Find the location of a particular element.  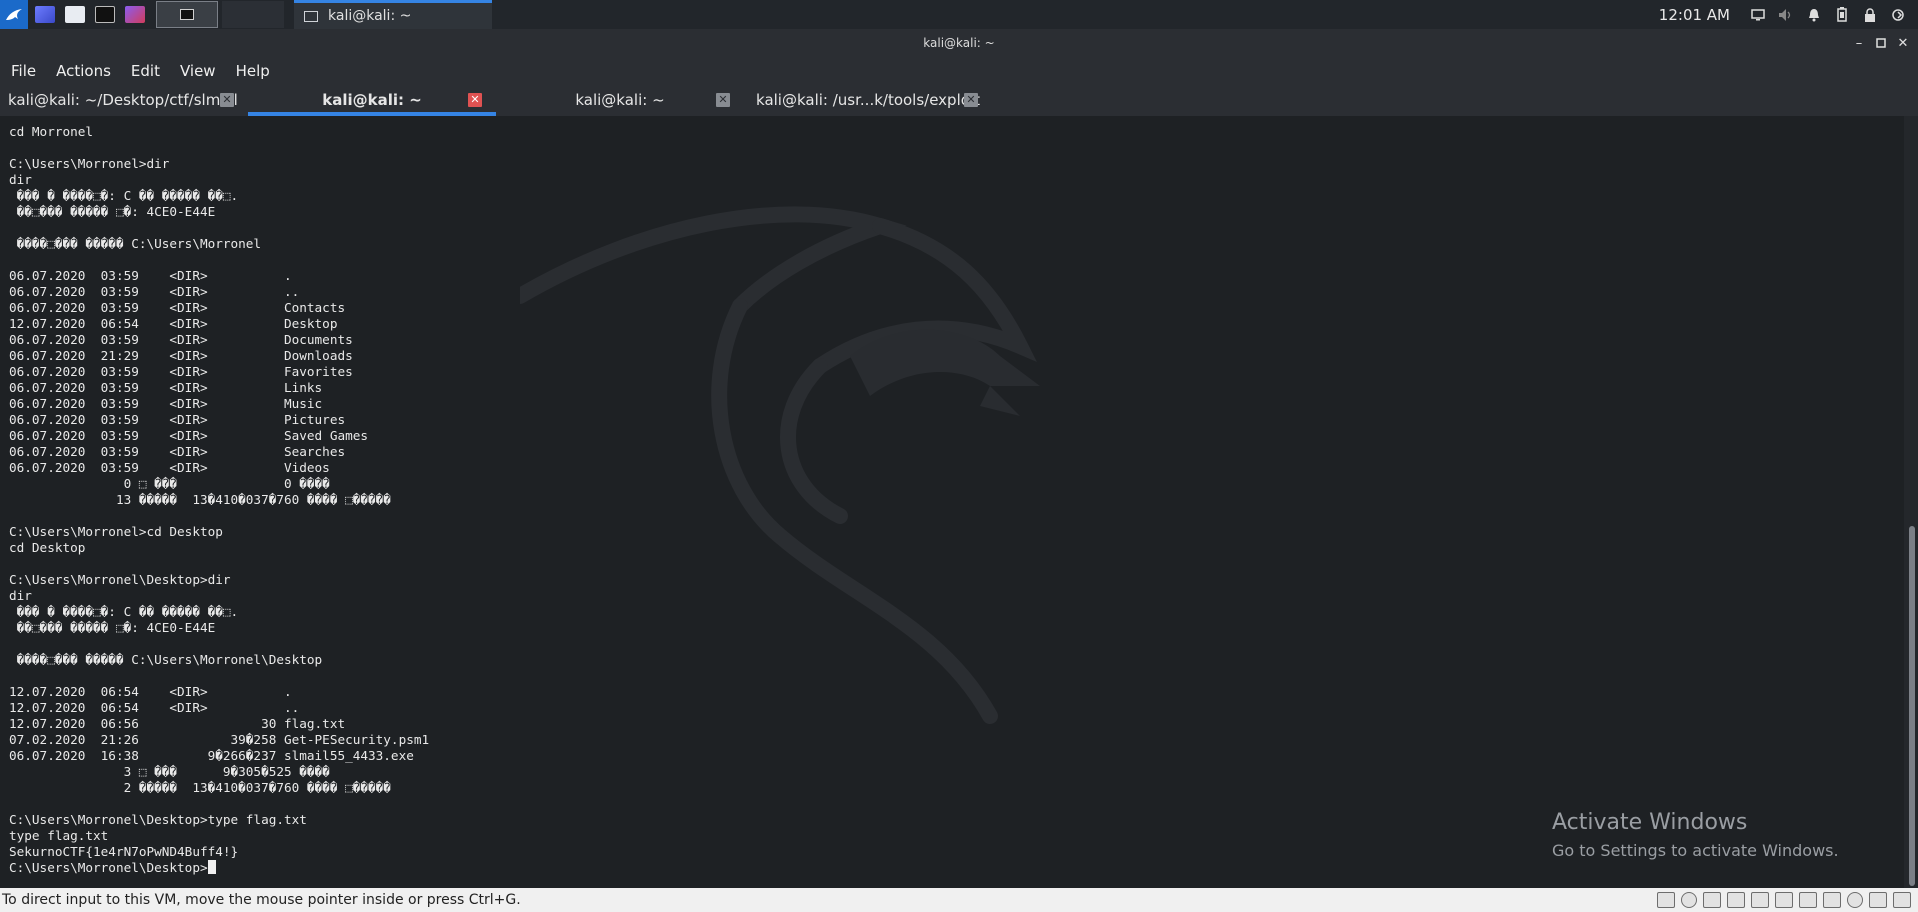

terminal-line: C:\Users\Morronel\Desktop>type flag.txt is located at coordinates (158, 819).